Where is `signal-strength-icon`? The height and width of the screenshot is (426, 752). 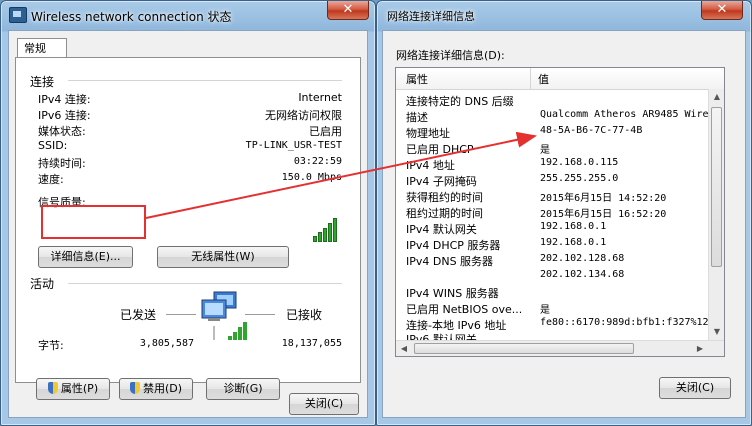 signal-strength-icon is located at coordinates (328, 230).